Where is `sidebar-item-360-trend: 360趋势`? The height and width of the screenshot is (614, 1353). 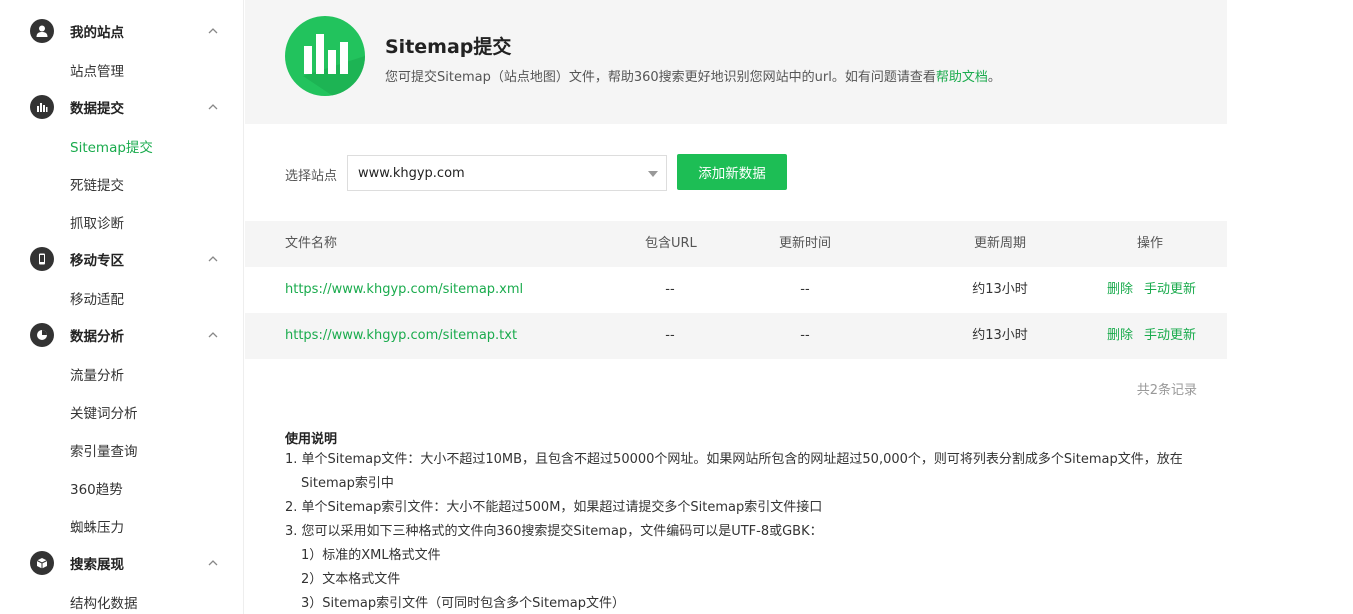 sidebar-item-360-trend: 360趋势 is located at coordinates (96, 488).